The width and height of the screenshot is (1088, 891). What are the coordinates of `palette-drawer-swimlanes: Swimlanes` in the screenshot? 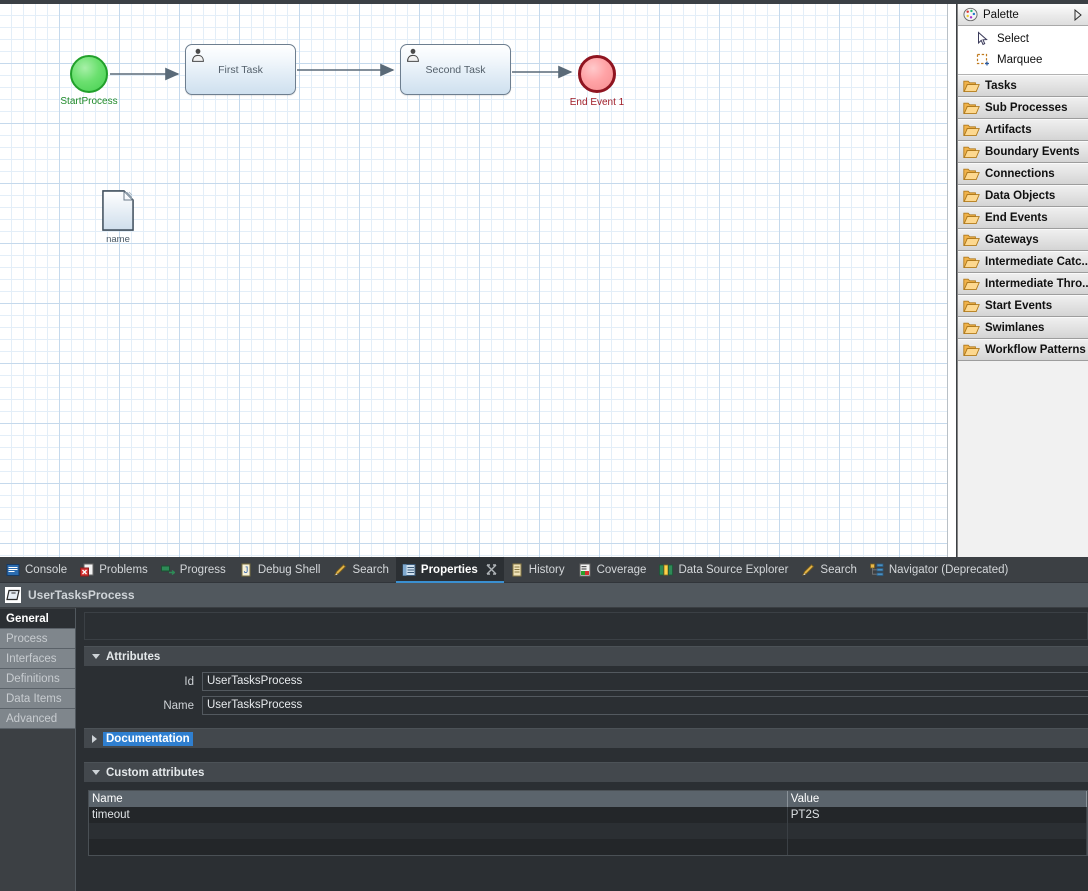 It's located at (1023, 328).